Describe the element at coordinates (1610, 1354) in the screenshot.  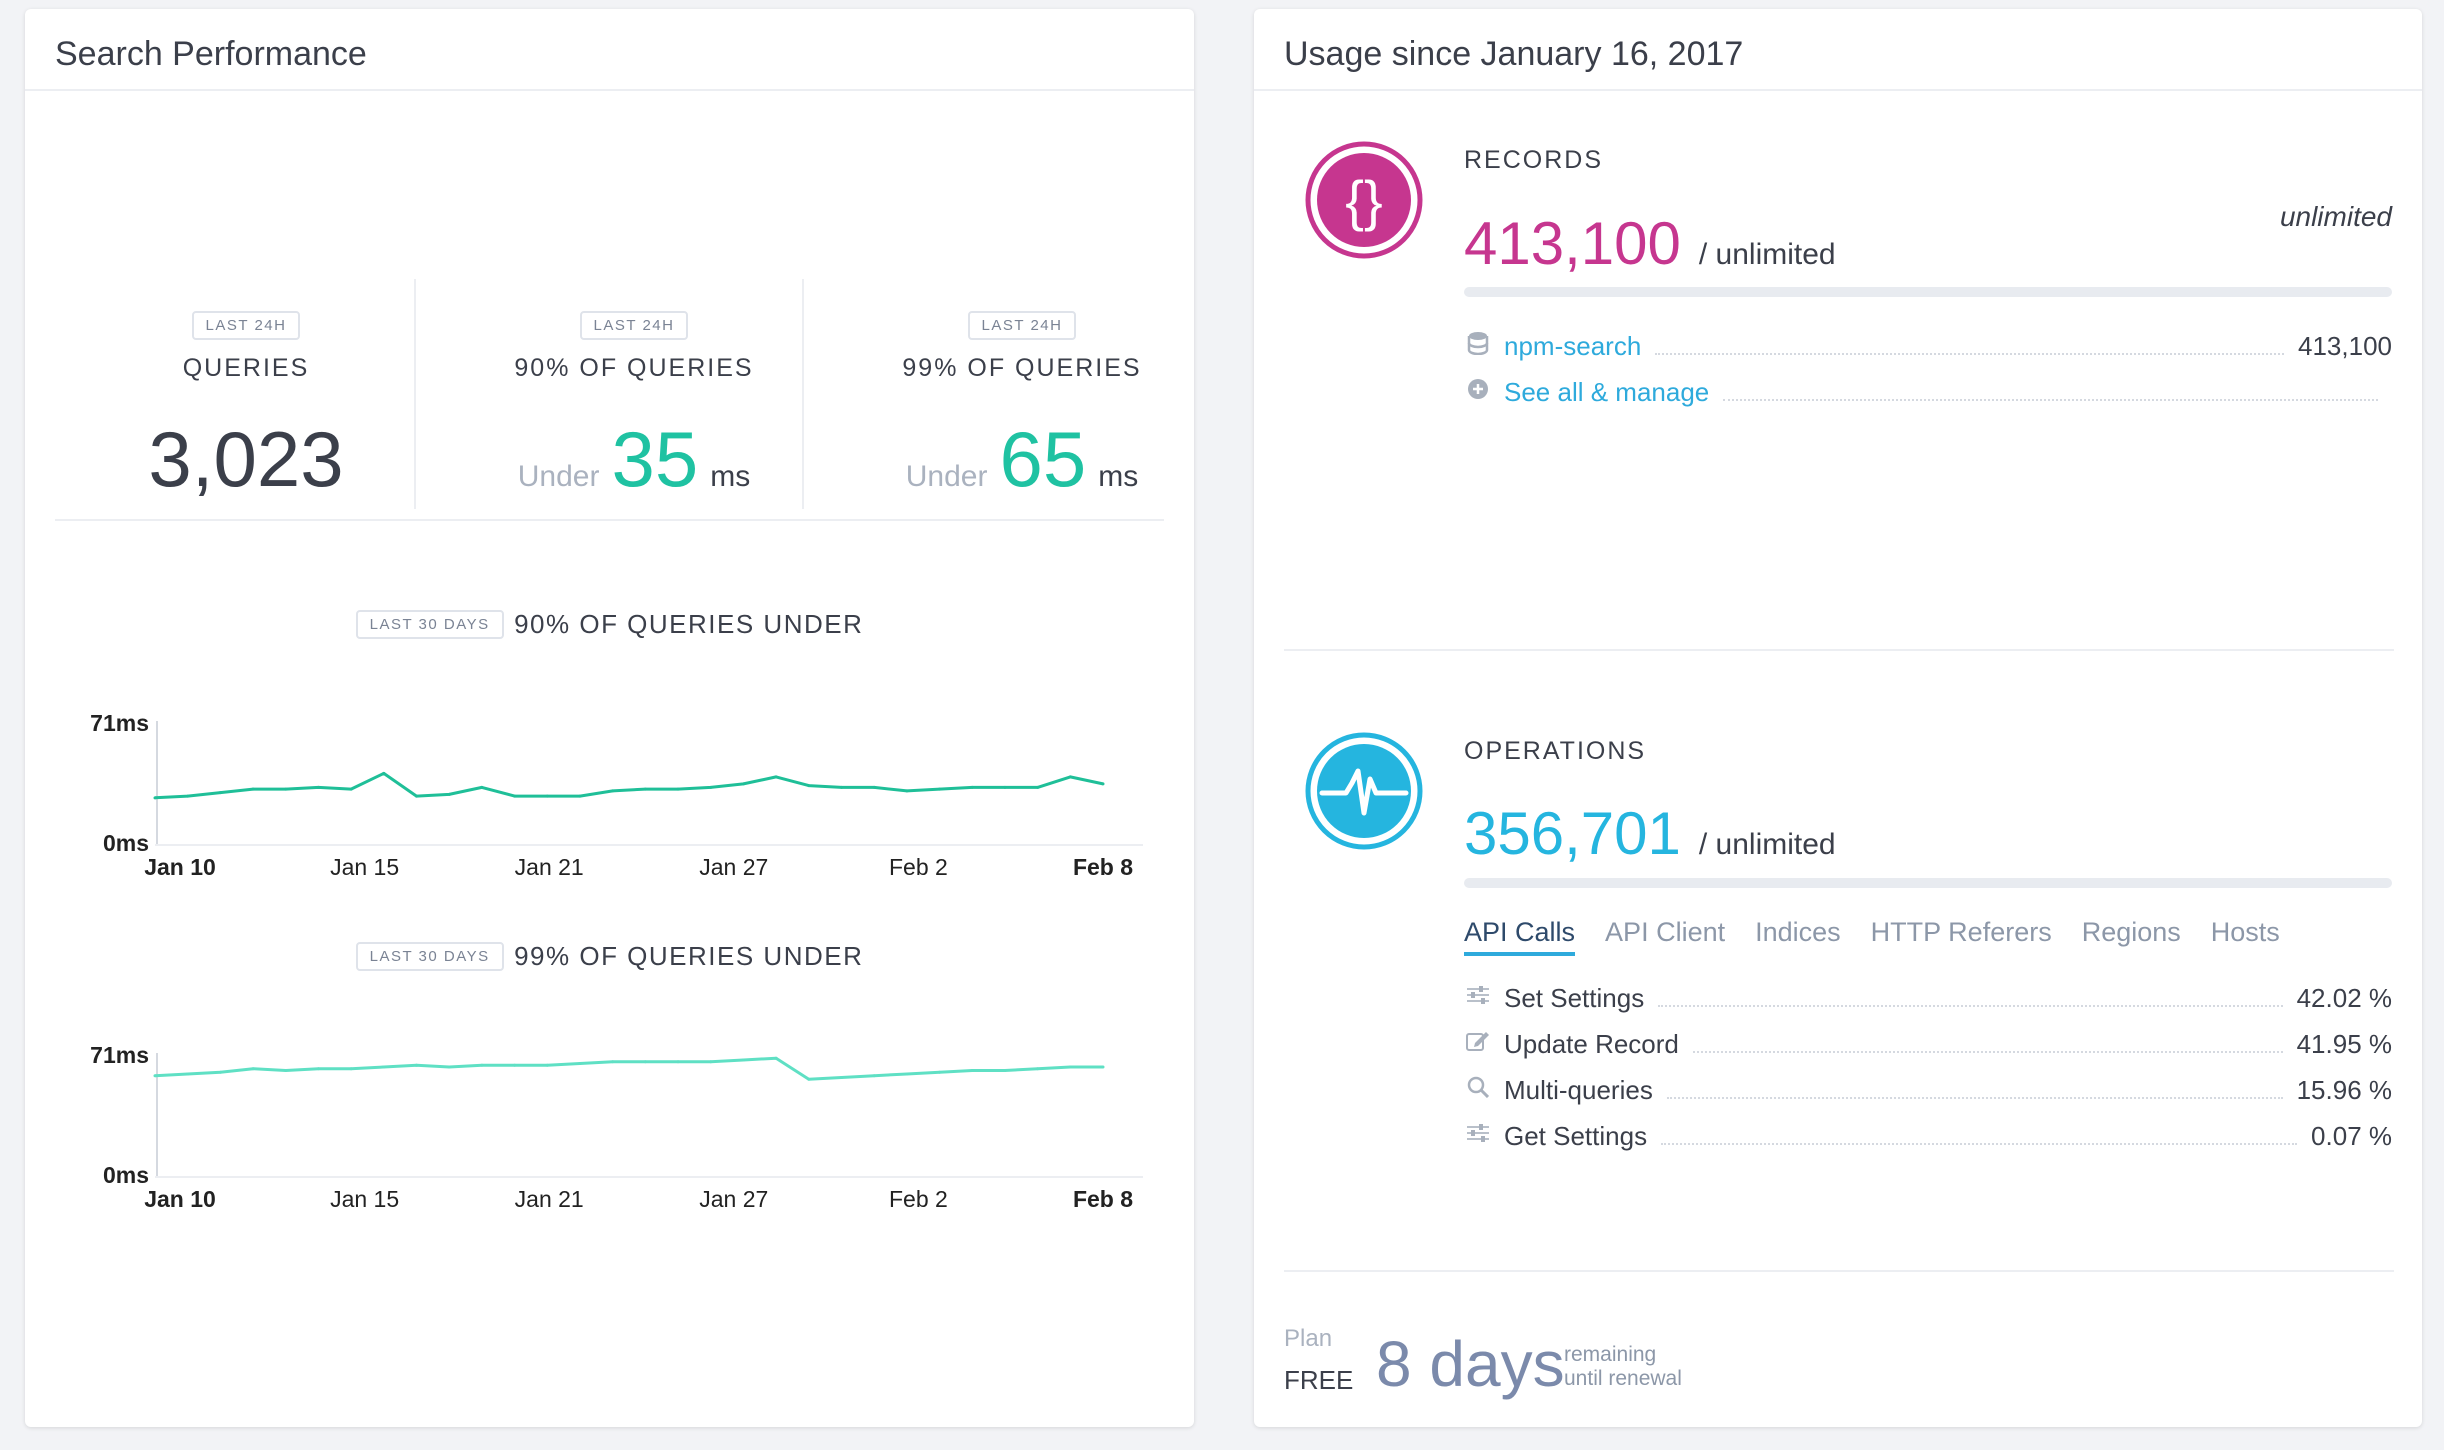
I see `remaining-label: remaining` at that location.